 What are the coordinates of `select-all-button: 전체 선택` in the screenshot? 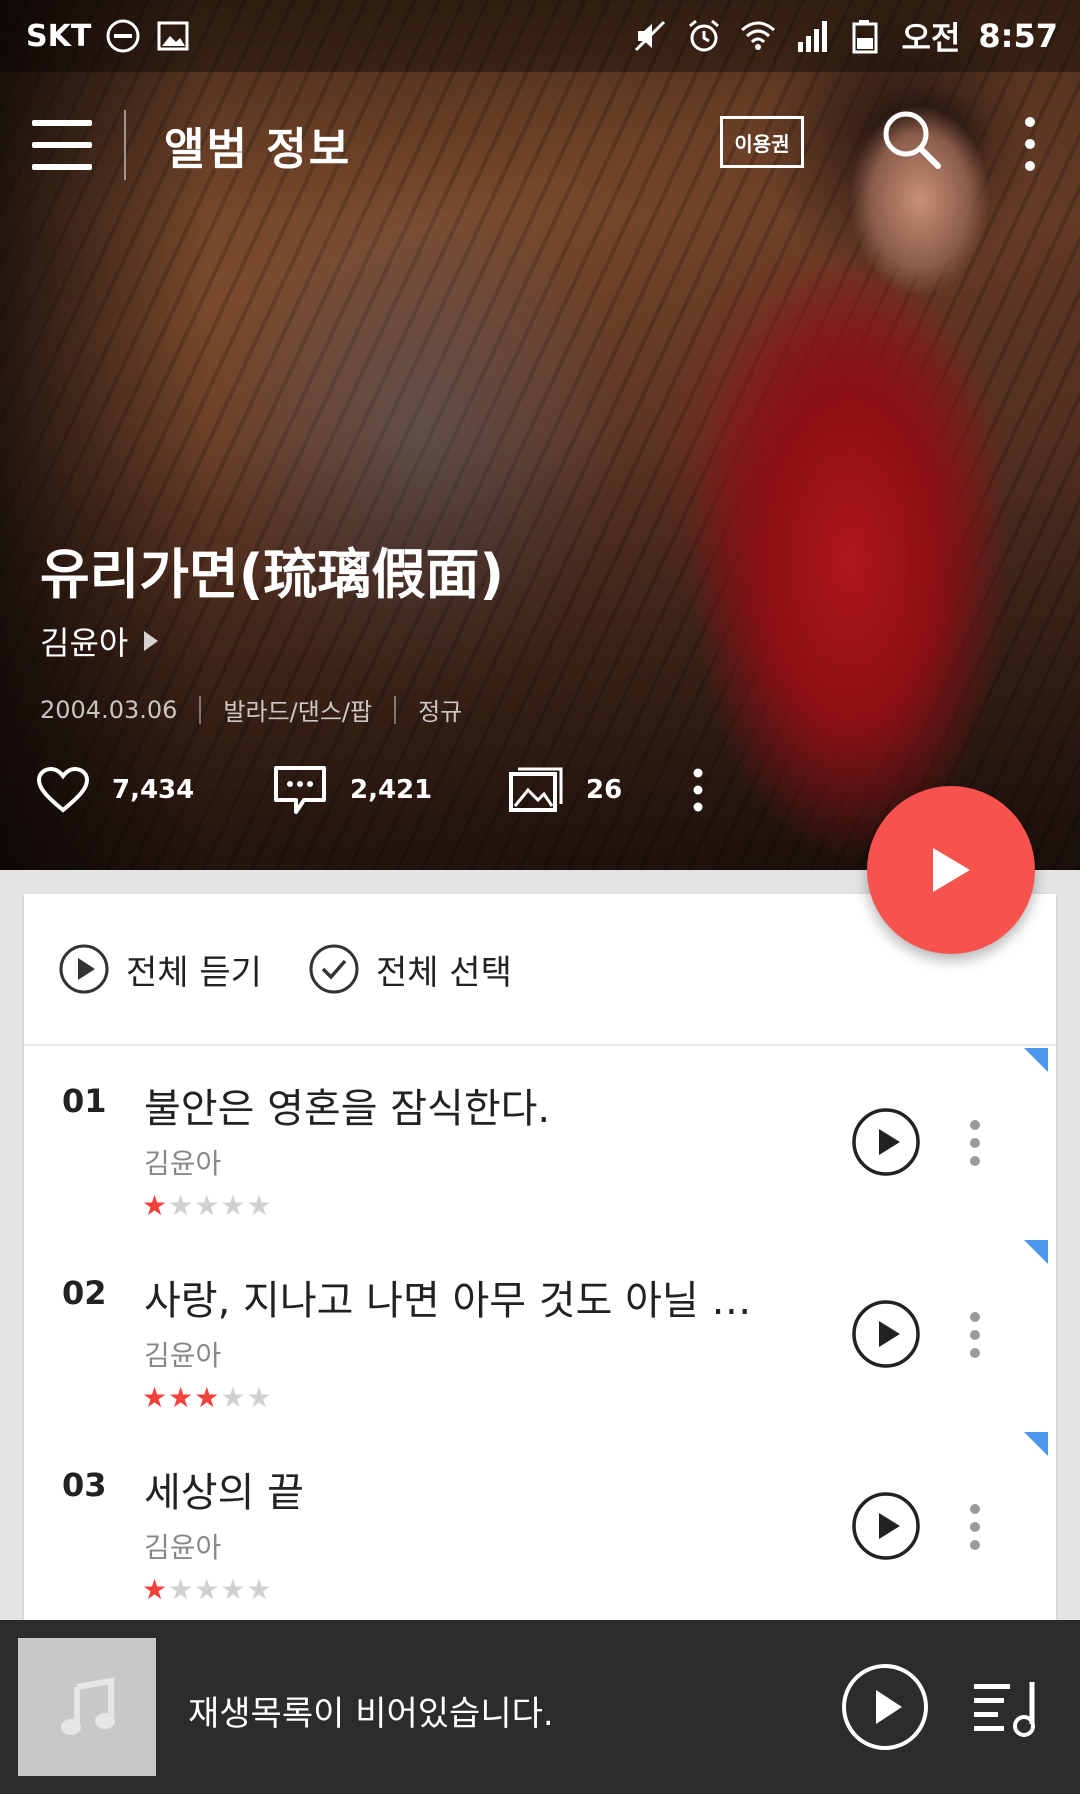 It's located at (410, 969).